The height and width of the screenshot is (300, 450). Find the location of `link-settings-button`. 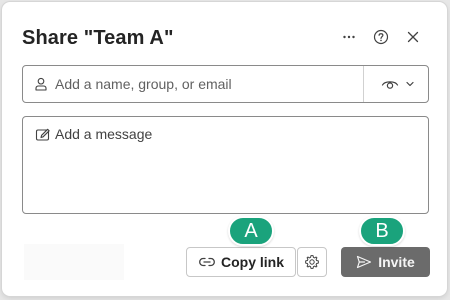

link-settings-button is located at coordinates (312, 262).